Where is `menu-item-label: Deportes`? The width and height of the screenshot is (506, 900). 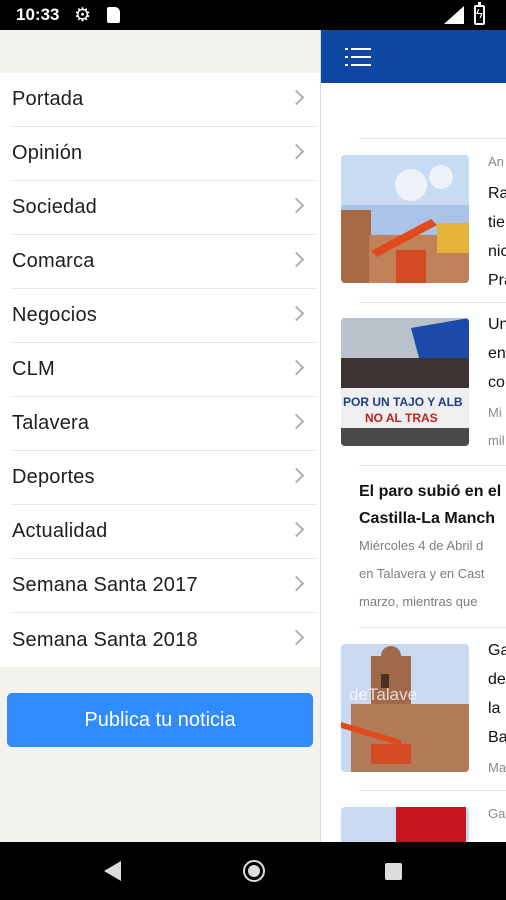 menu-item-label: Deportes is located at coordinates (53, 477).